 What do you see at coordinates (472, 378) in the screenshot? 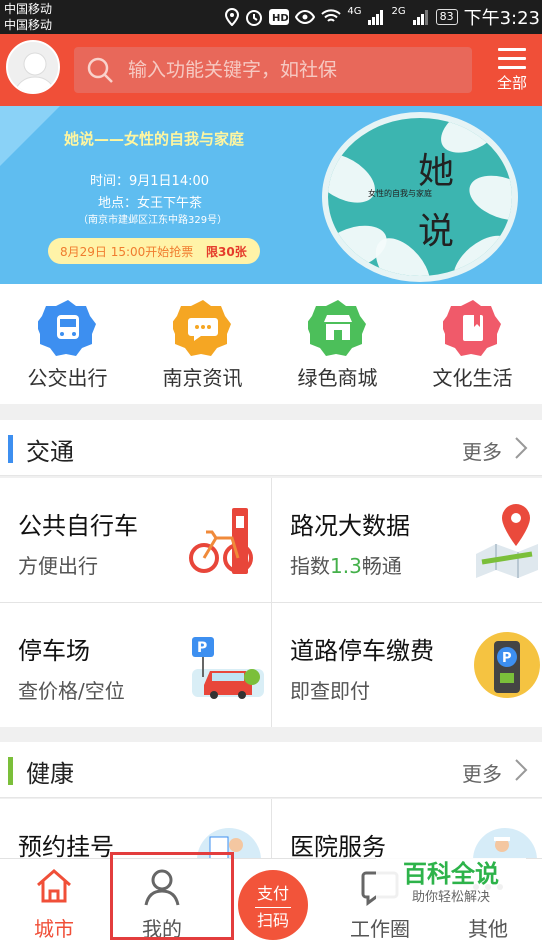
I see `service-culture-label: 文化生活` at bounding box center [472, 378].